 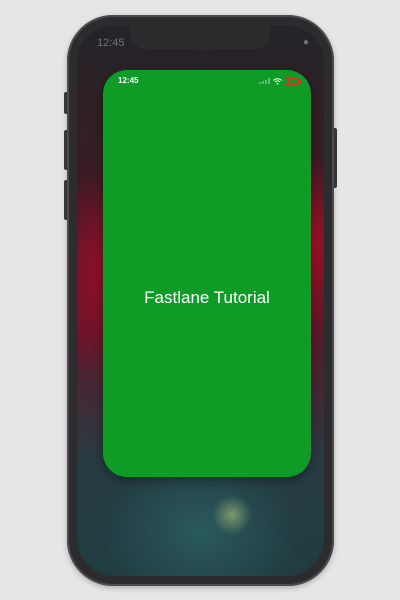 What do you see at coordinates (232, 515) in the screenshot?
I see `dock-glow` at bounding box center [232, 515].